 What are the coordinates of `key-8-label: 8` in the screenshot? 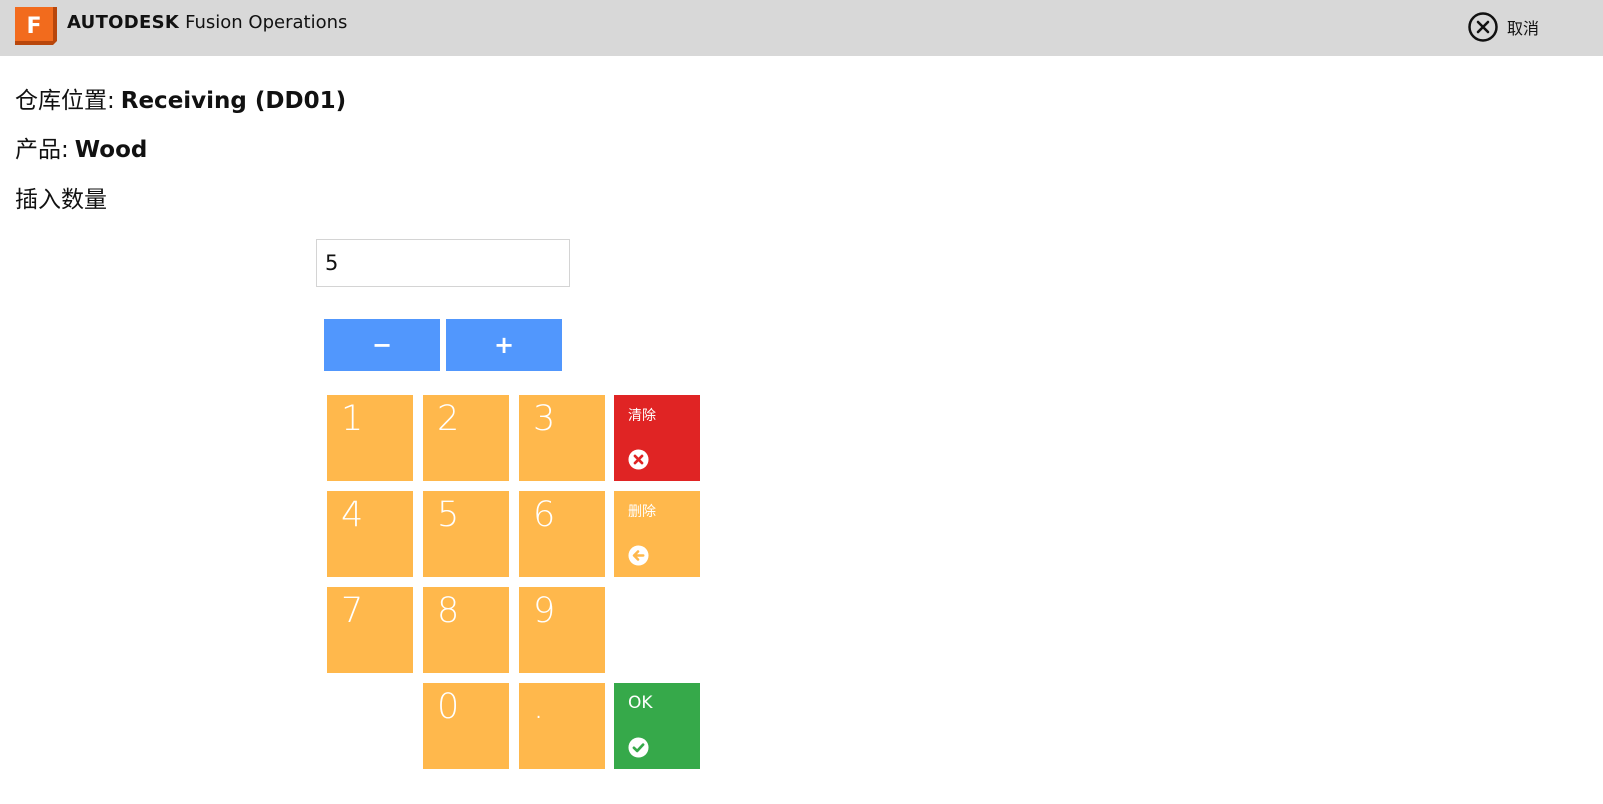 It's located at (448, 611).